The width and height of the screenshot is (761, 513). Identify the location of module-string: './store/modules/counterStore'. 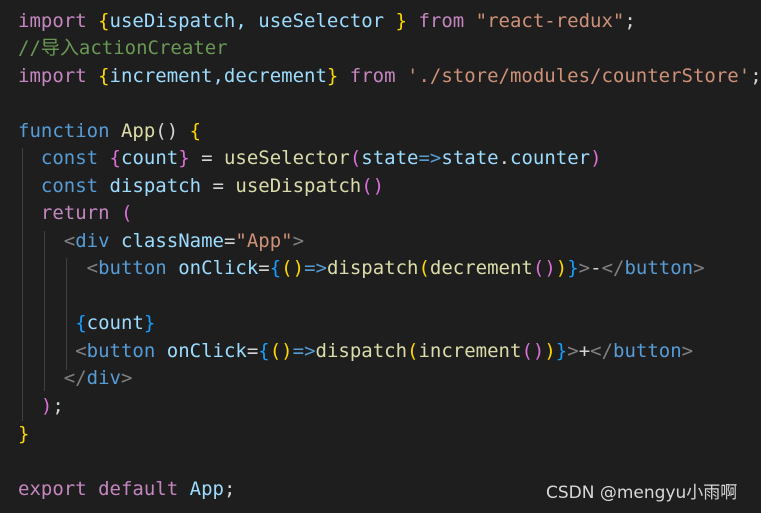
(579, 76).